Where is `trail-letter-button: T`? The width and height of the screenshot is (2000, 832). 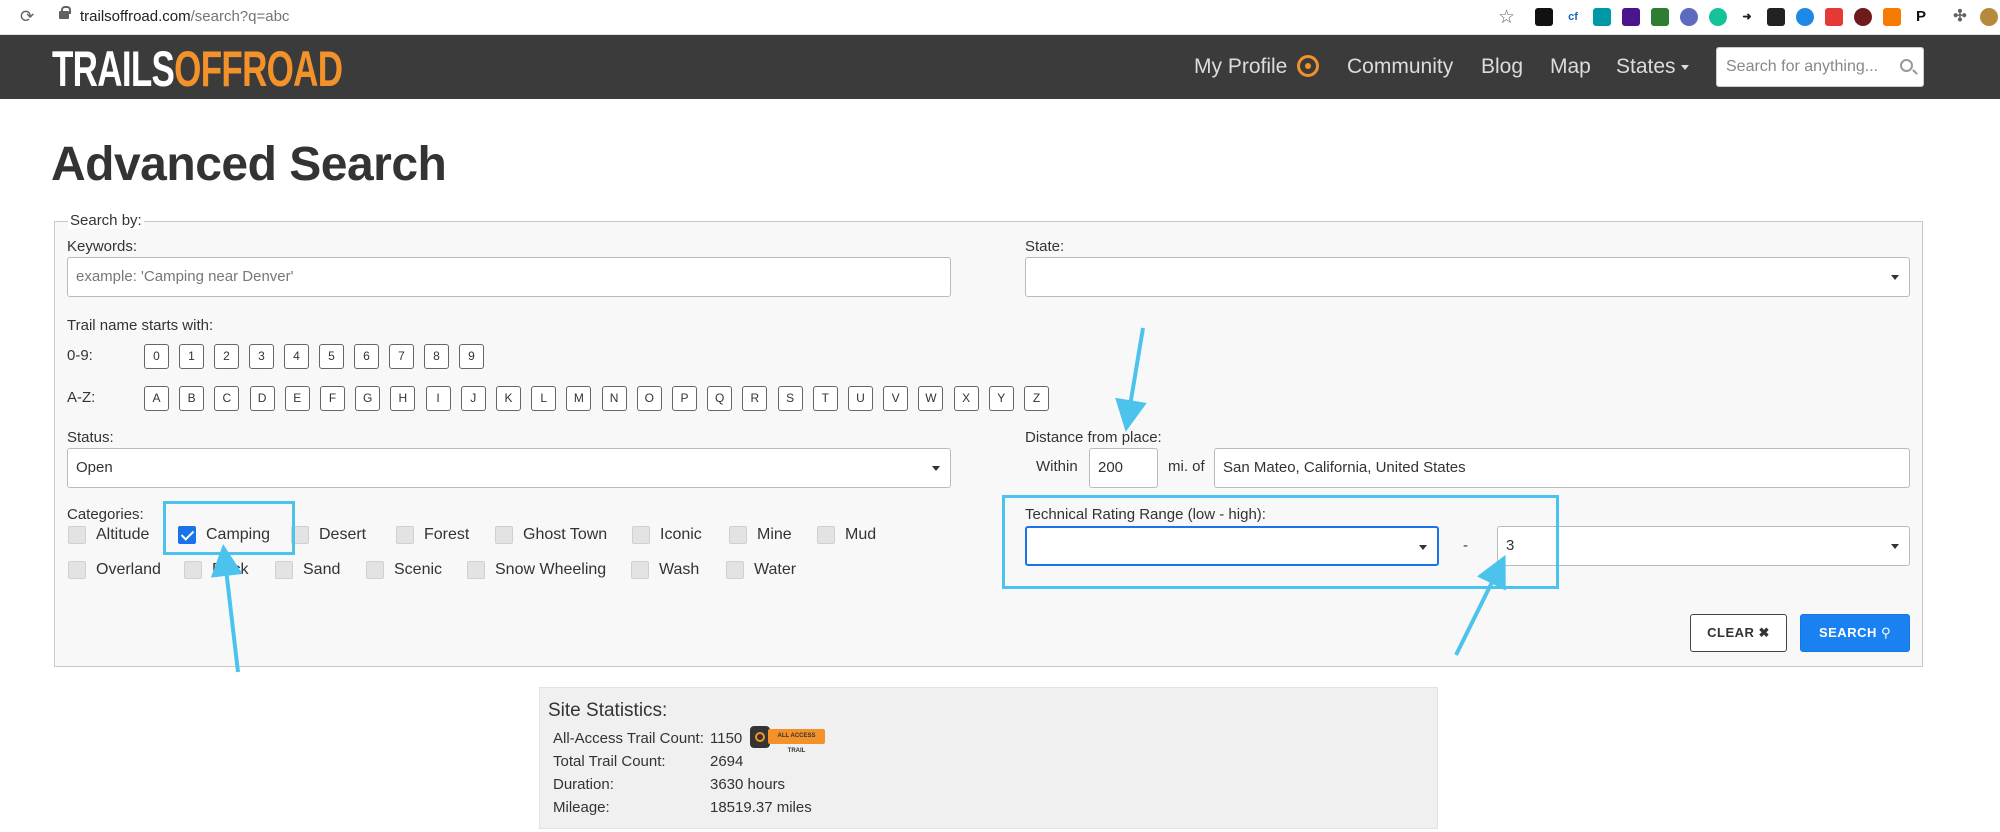
trail-letter-button: T is located at coordinates (825, 398).